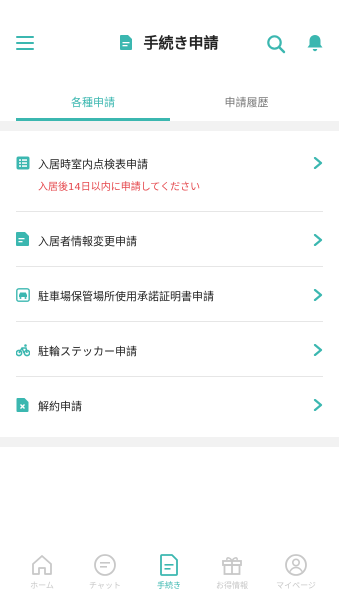 The image size is (339, 604). What do you see at coordinates (296, 565) in the screenshot?
I see `user-icon` at bounding box center [296, 565].